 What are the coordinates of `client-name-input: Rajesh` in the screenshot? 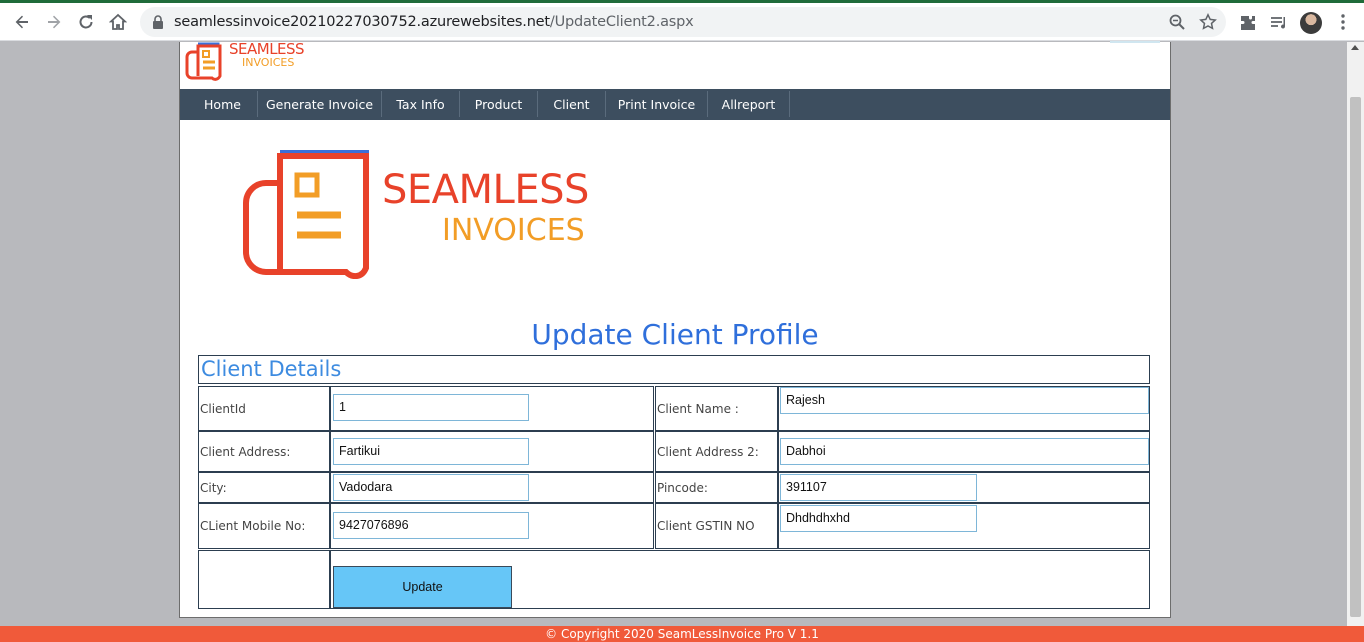 It's located at (964, 400).